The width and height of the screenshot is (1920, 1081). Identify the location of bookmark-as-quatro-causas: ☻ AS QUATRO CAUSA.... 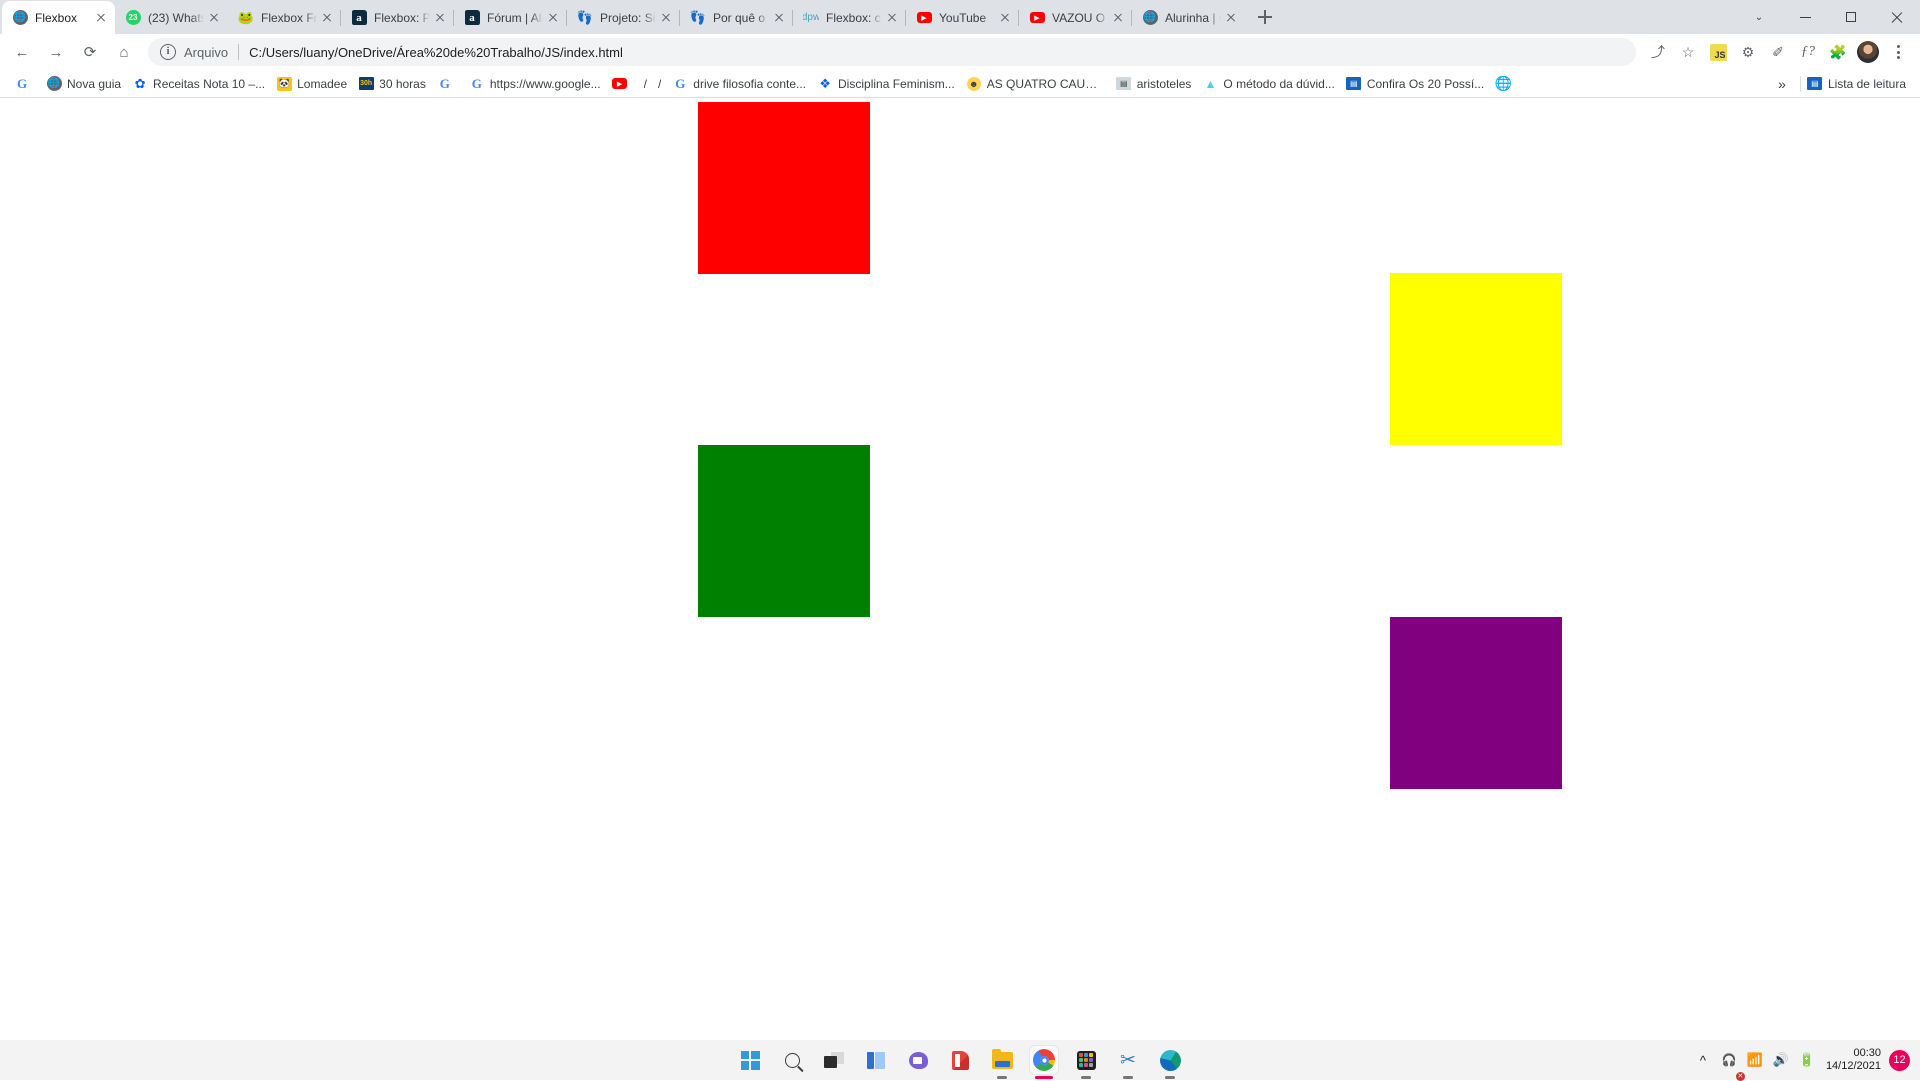
(1037, 84).